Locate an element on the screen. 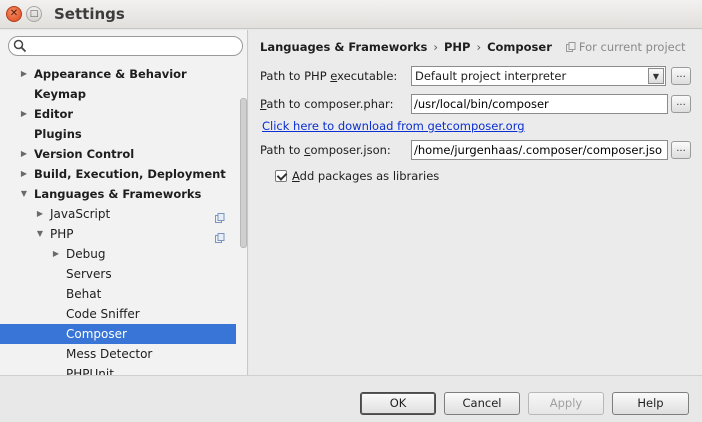 The width and height of the screenshot is (702, 422). chevron-down-icon: ▼ is located at coordinates (656, 76).